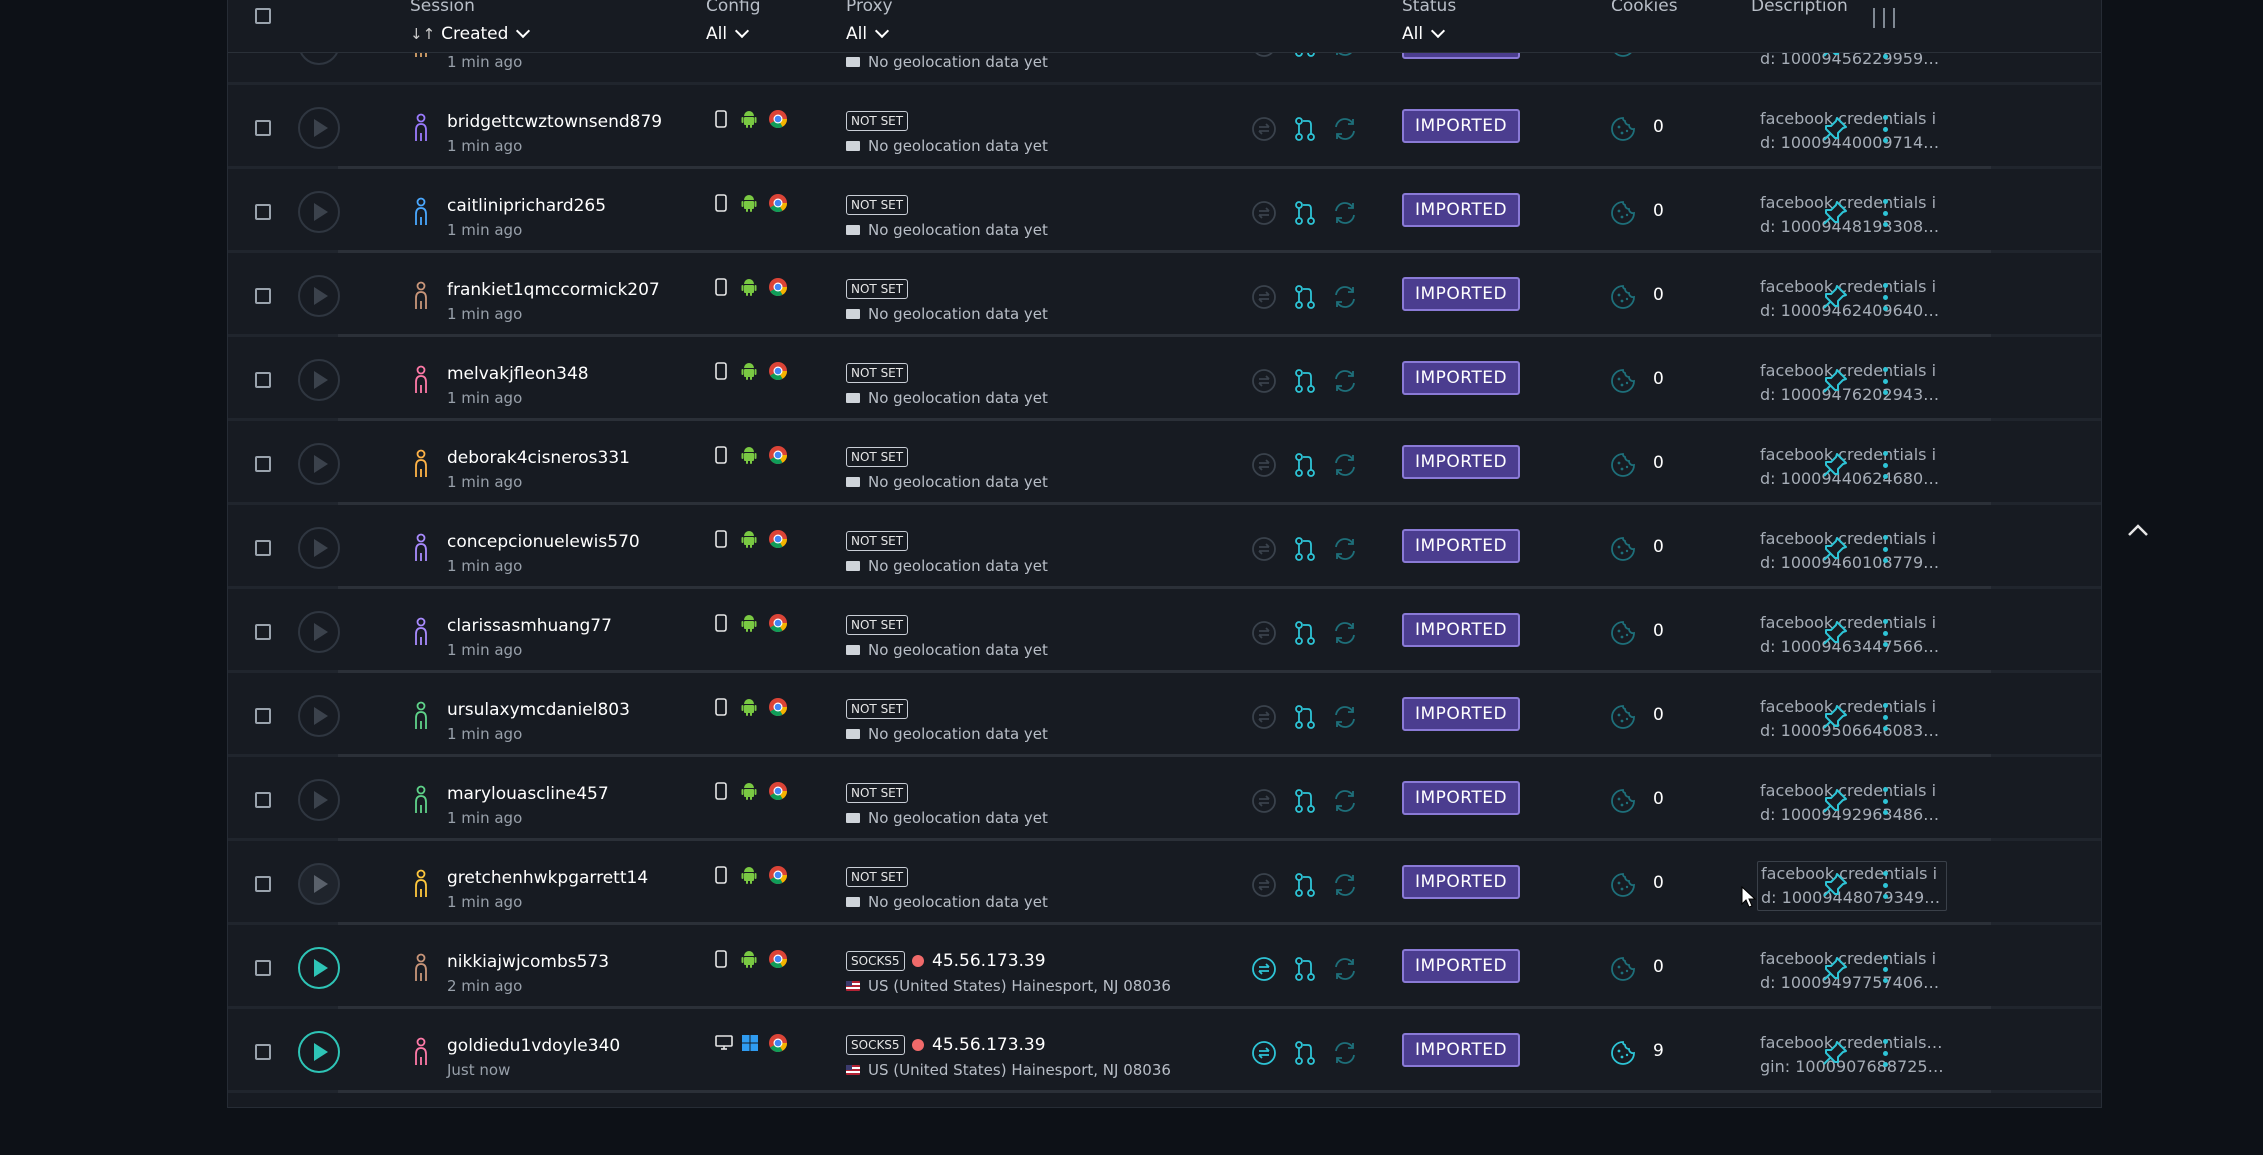 The width and height of the screenshot is (2263, 1155). Describe the element at coordinates (547, 878) in the screenshot. I see `session-name: gretchenhwkpgarrett14` at that location.